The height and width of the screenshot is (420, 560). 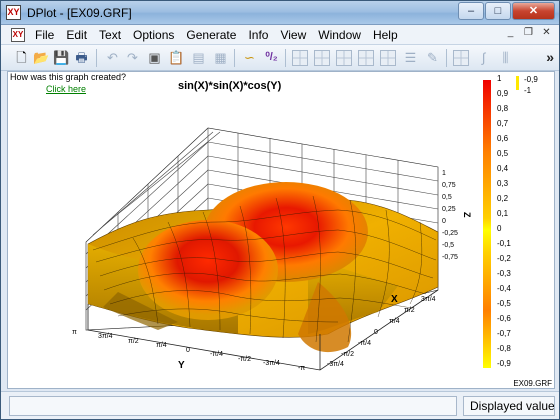 What do you see at coordinates (503, 183) in the screenshot?
I see `legend-label: 0,3` at bounding box center [503, 183].